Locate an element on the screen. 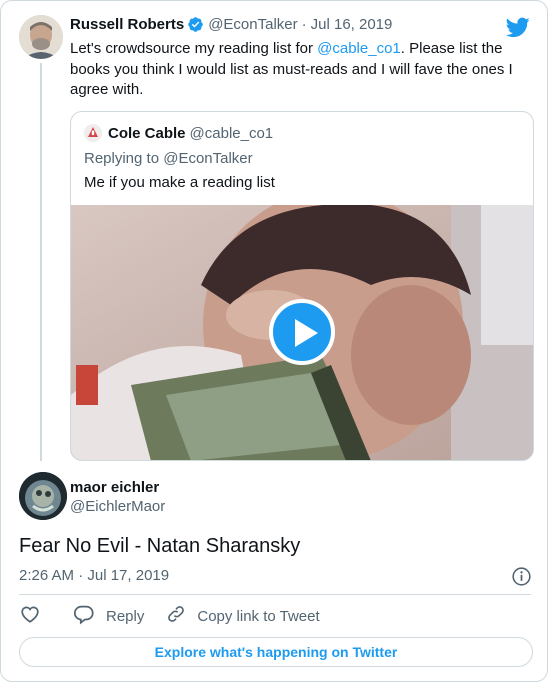 This screenshot has height=684, width=550. russell-roberts-avatar is located at coordinates (41, 37).